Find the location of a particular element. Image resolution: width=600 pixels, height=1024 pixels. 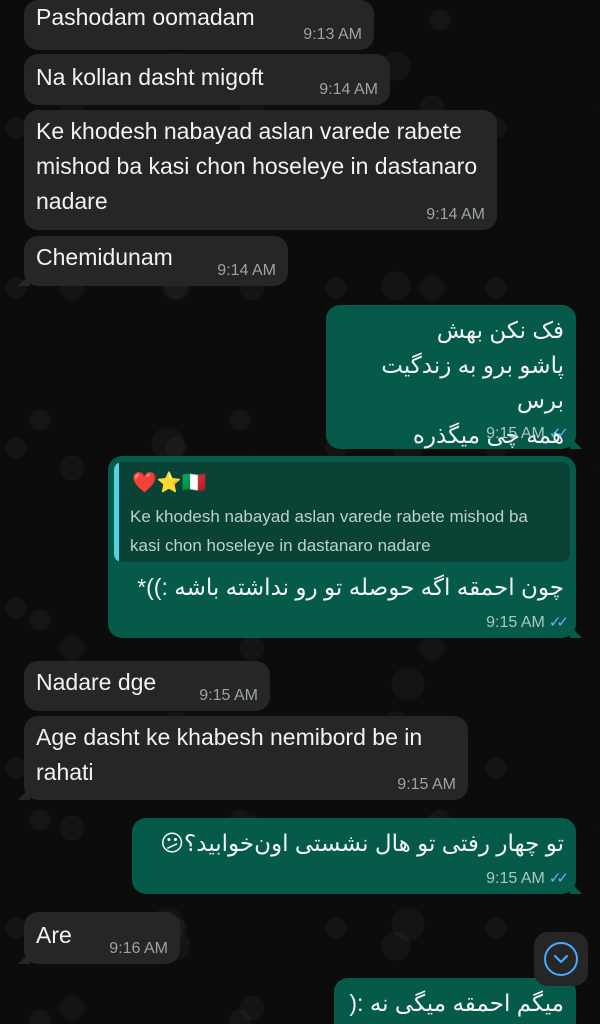

message-bubble-outgoing: میگم احمقه میگی نه :( is located at coordinates (455, 1001).